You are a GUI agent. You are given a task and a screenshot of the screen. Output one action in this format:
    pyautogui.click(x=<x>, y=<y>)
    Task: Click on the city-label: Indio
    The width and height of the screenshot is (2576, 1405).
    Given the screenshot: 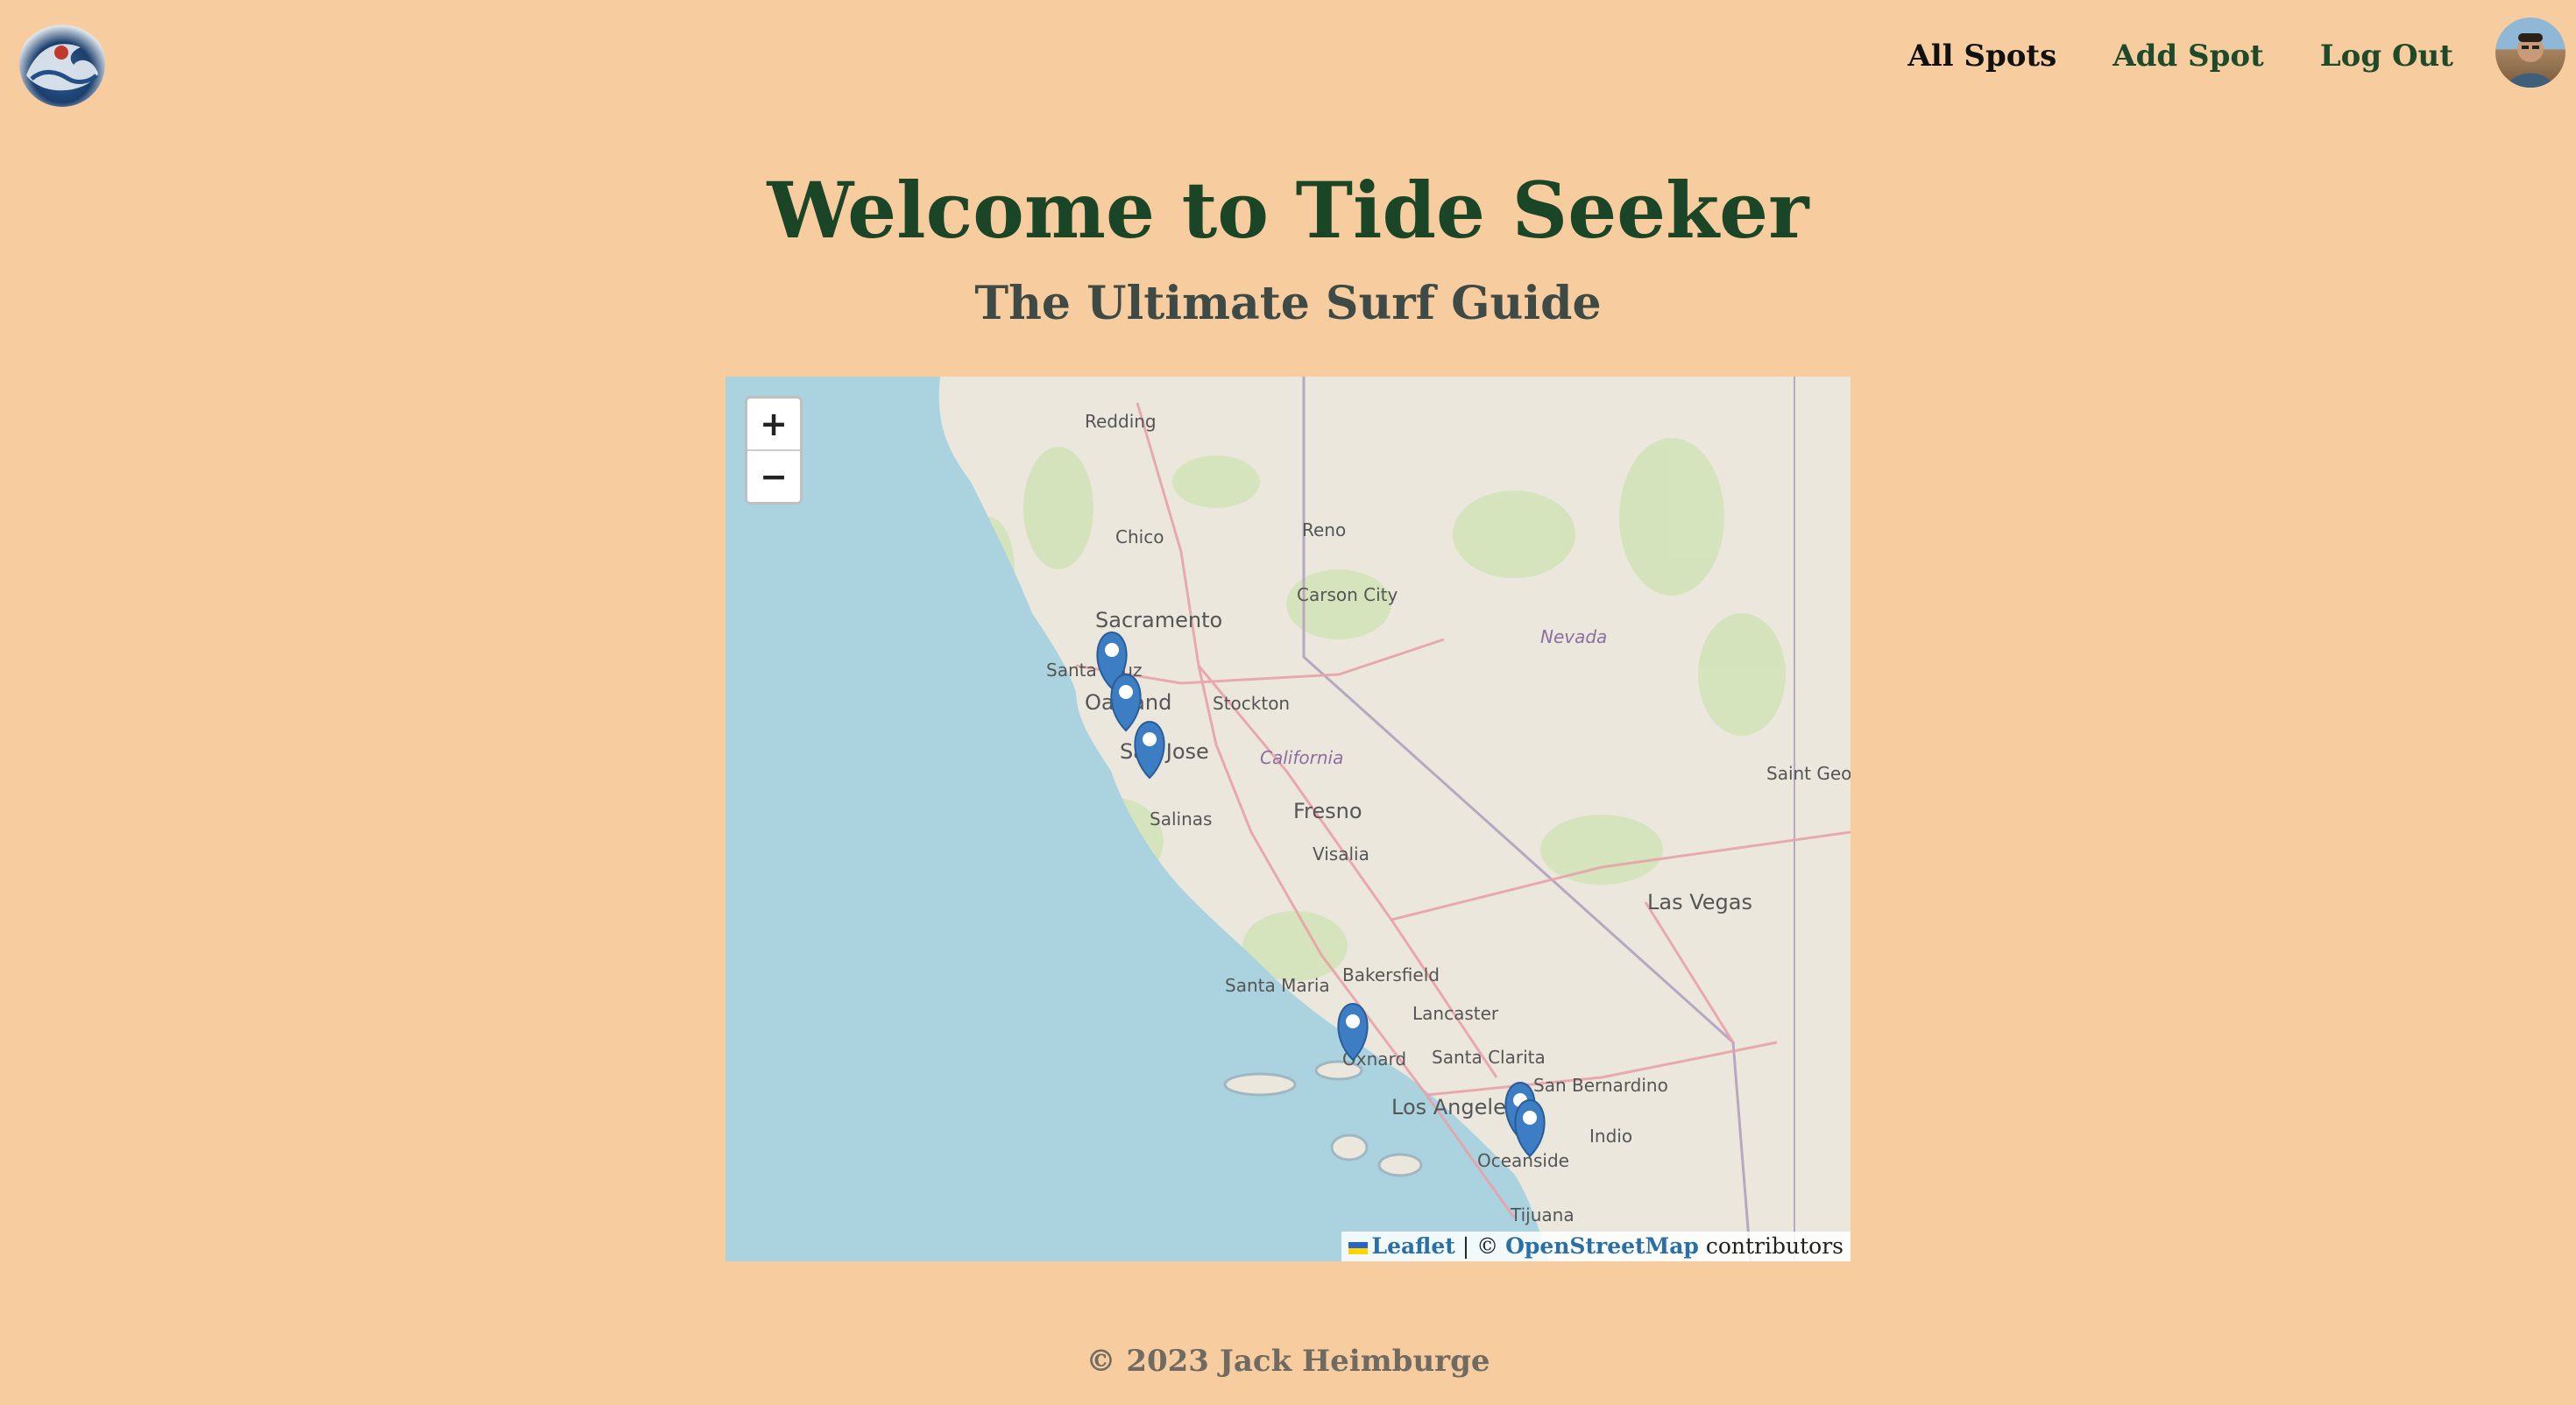 What is the action you would take?
    pyautogui.click(x=1610, y=1136)
    